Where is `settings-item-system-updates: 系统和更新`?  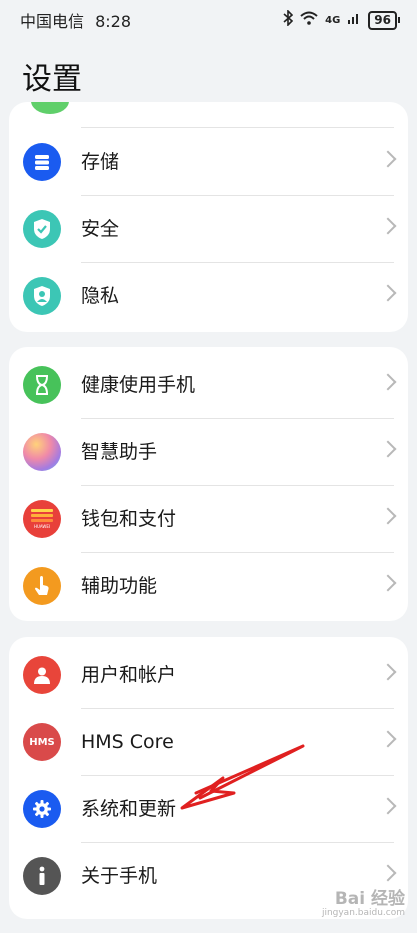
settings-item-system-updates: 系统和更新 is located at coordinates (208, 809).